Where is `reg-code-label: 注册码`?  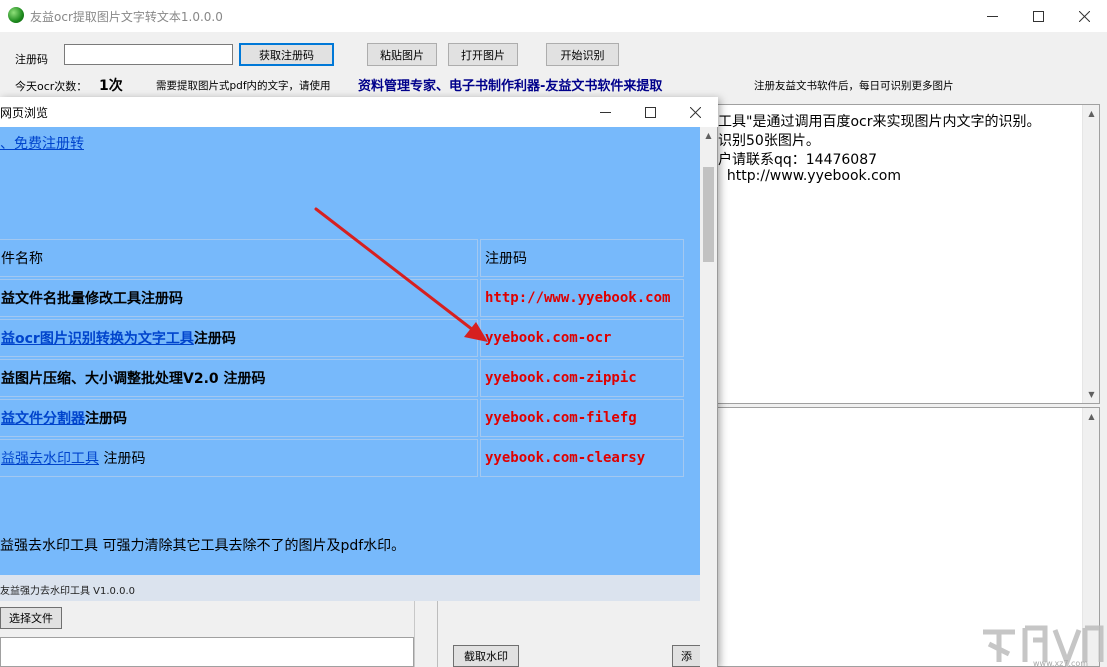 reg-code-label: 注册码 is located at coordinates (31, 59).